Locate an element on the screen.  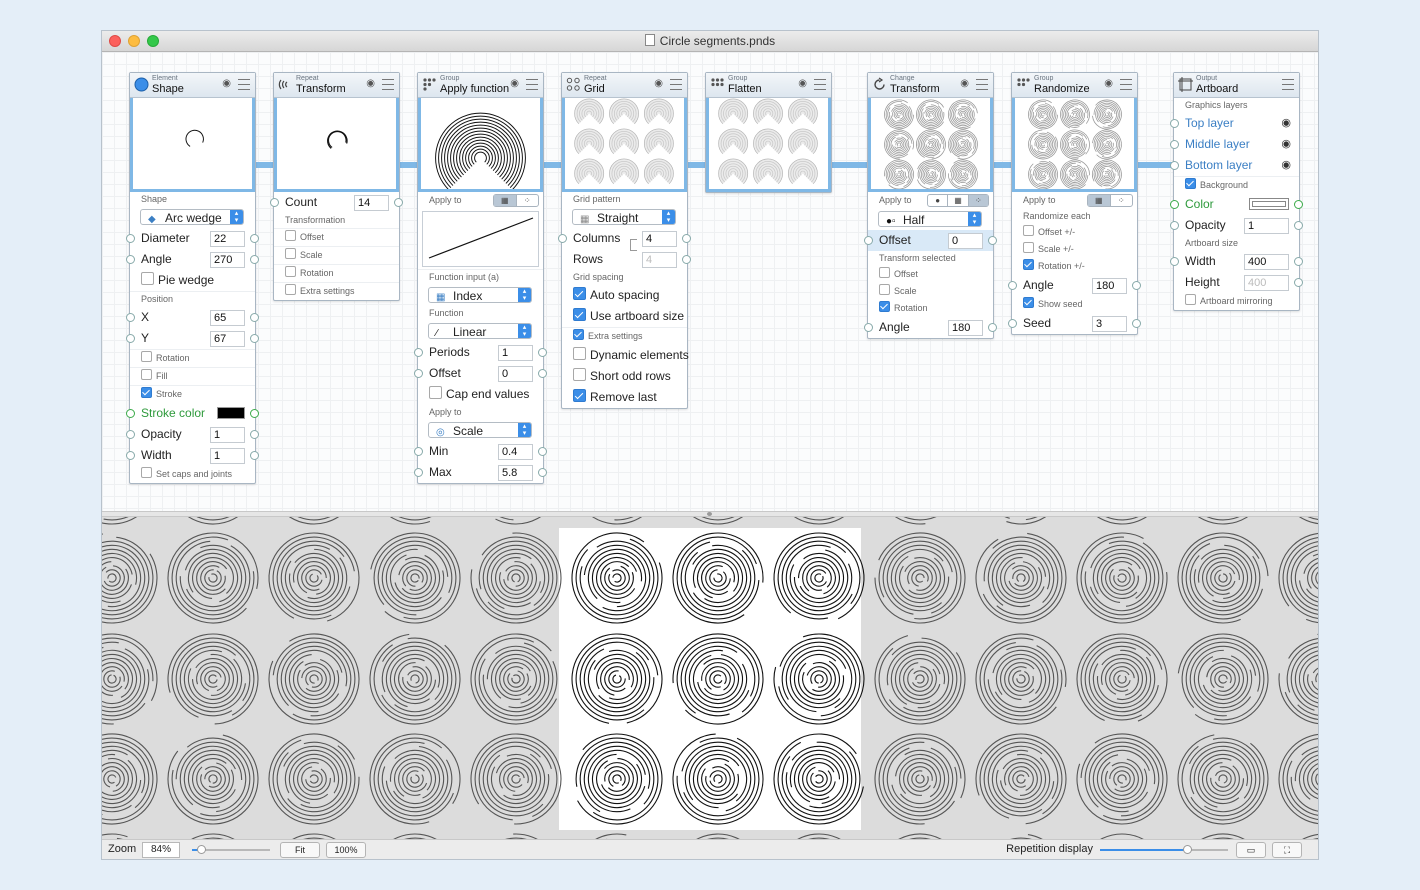
node-header: Repeat Grid ◉ is located at coordinates (624, 85).